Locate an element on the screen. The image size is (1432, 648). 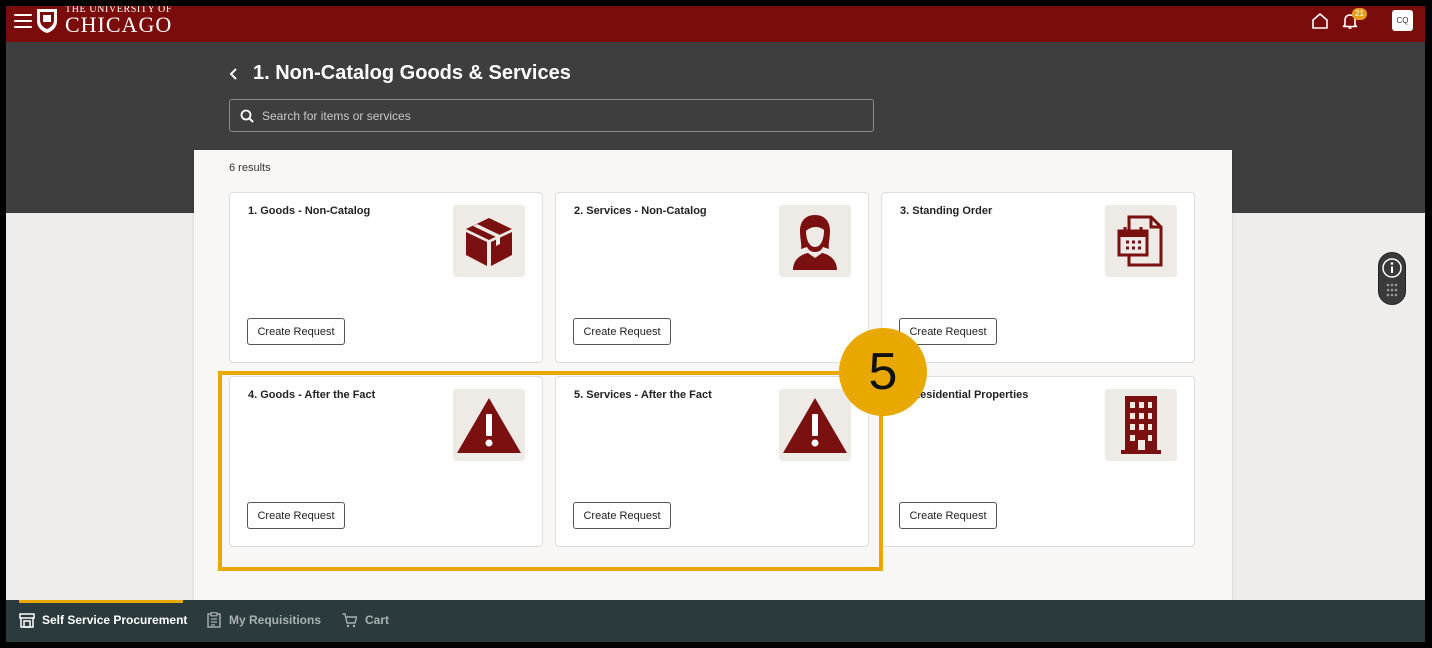
nav-cart: Cart is located at coordinates (365, 620).